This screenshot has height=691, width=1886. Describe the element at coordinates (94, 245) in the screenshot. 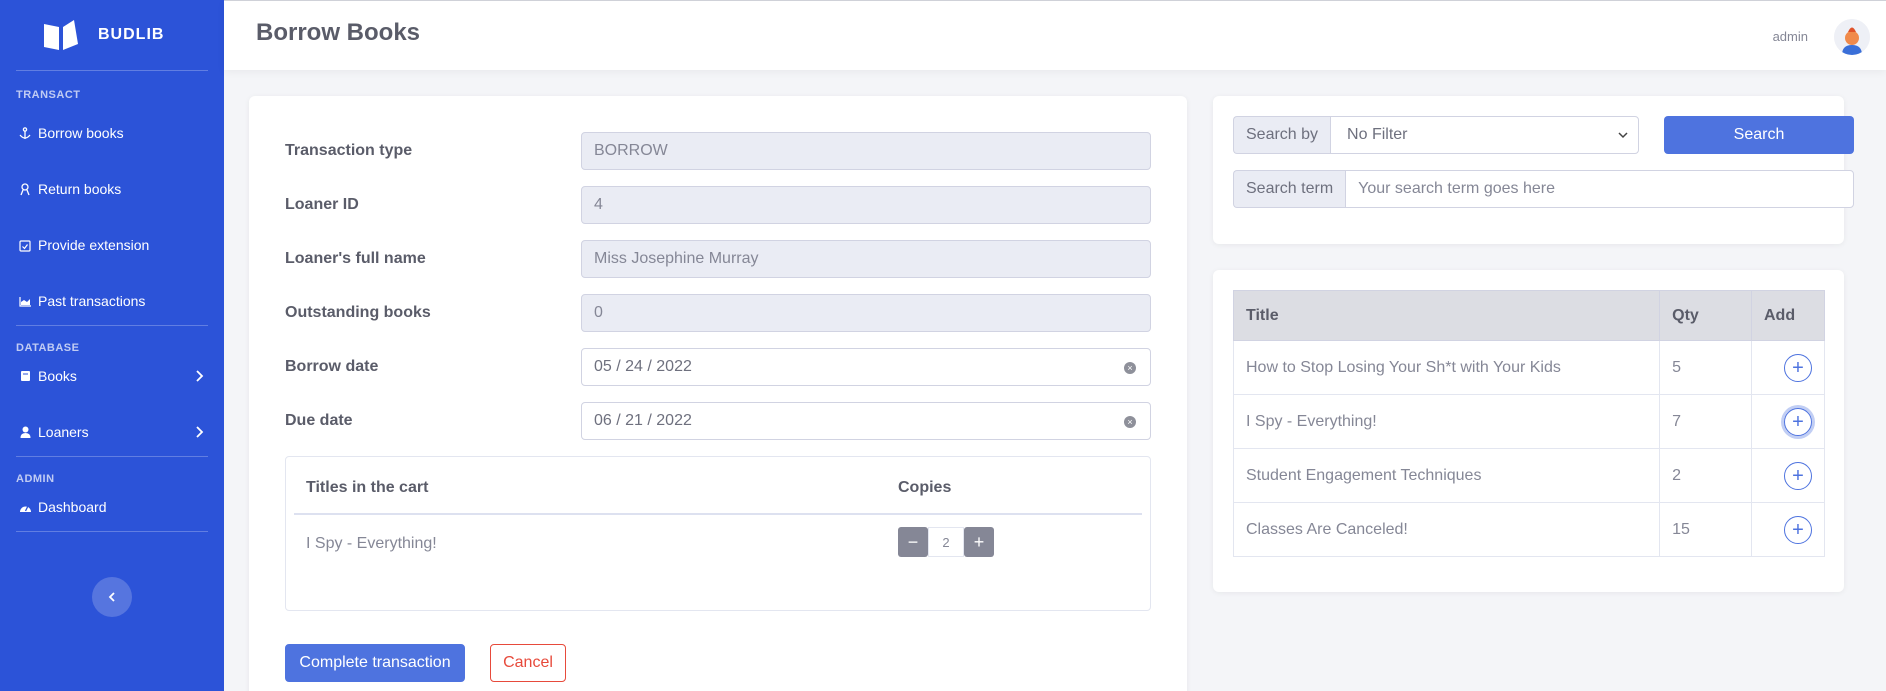

I see `sidebar-item-label: Provide extension` at that location.